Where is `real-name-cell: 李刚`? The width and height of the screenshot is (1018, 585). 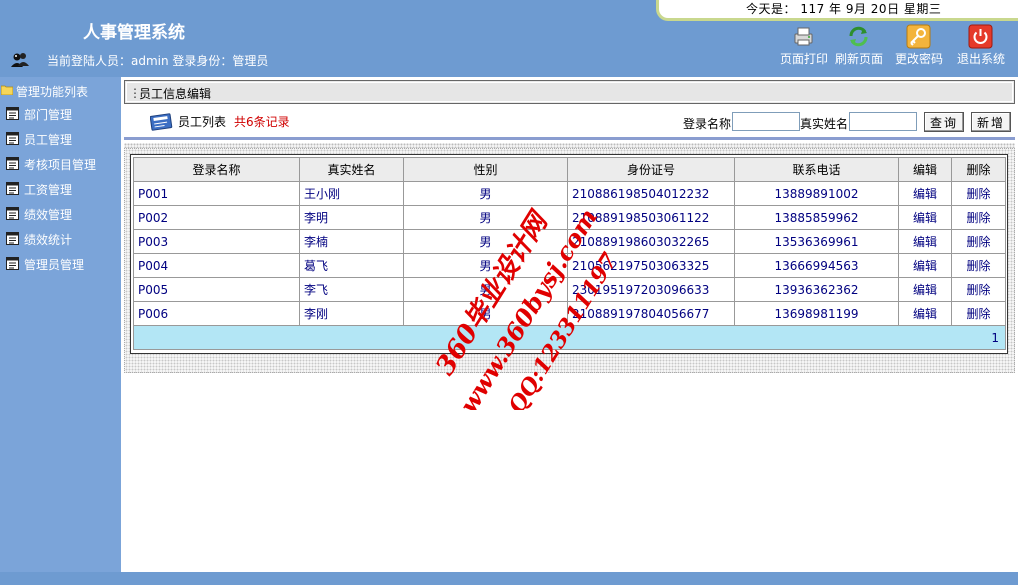
real-name-cell: 李刚 is located at coordinates (351, 313).